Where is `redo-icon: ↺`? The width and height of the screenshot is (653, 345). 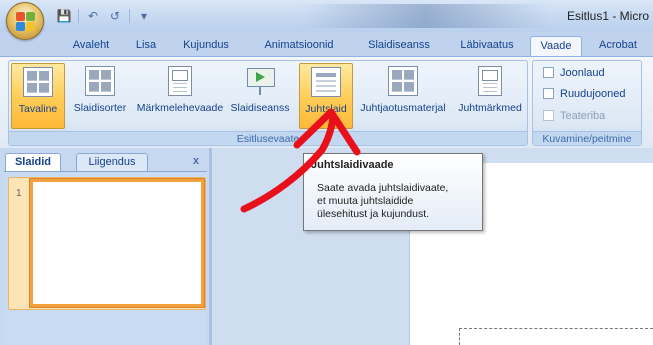 redo-icon: ↺ is located at coordinates (115, 16).